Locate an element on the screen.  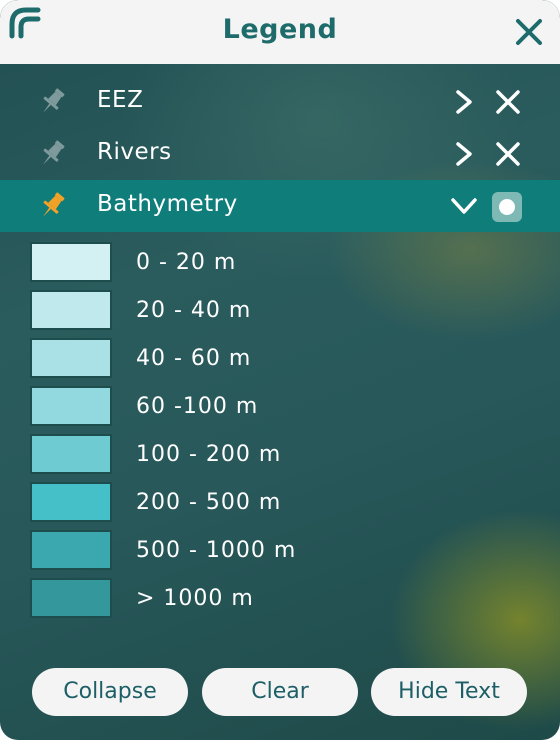
legend-item: 60 -100 m is located at coordinates (230, 408).